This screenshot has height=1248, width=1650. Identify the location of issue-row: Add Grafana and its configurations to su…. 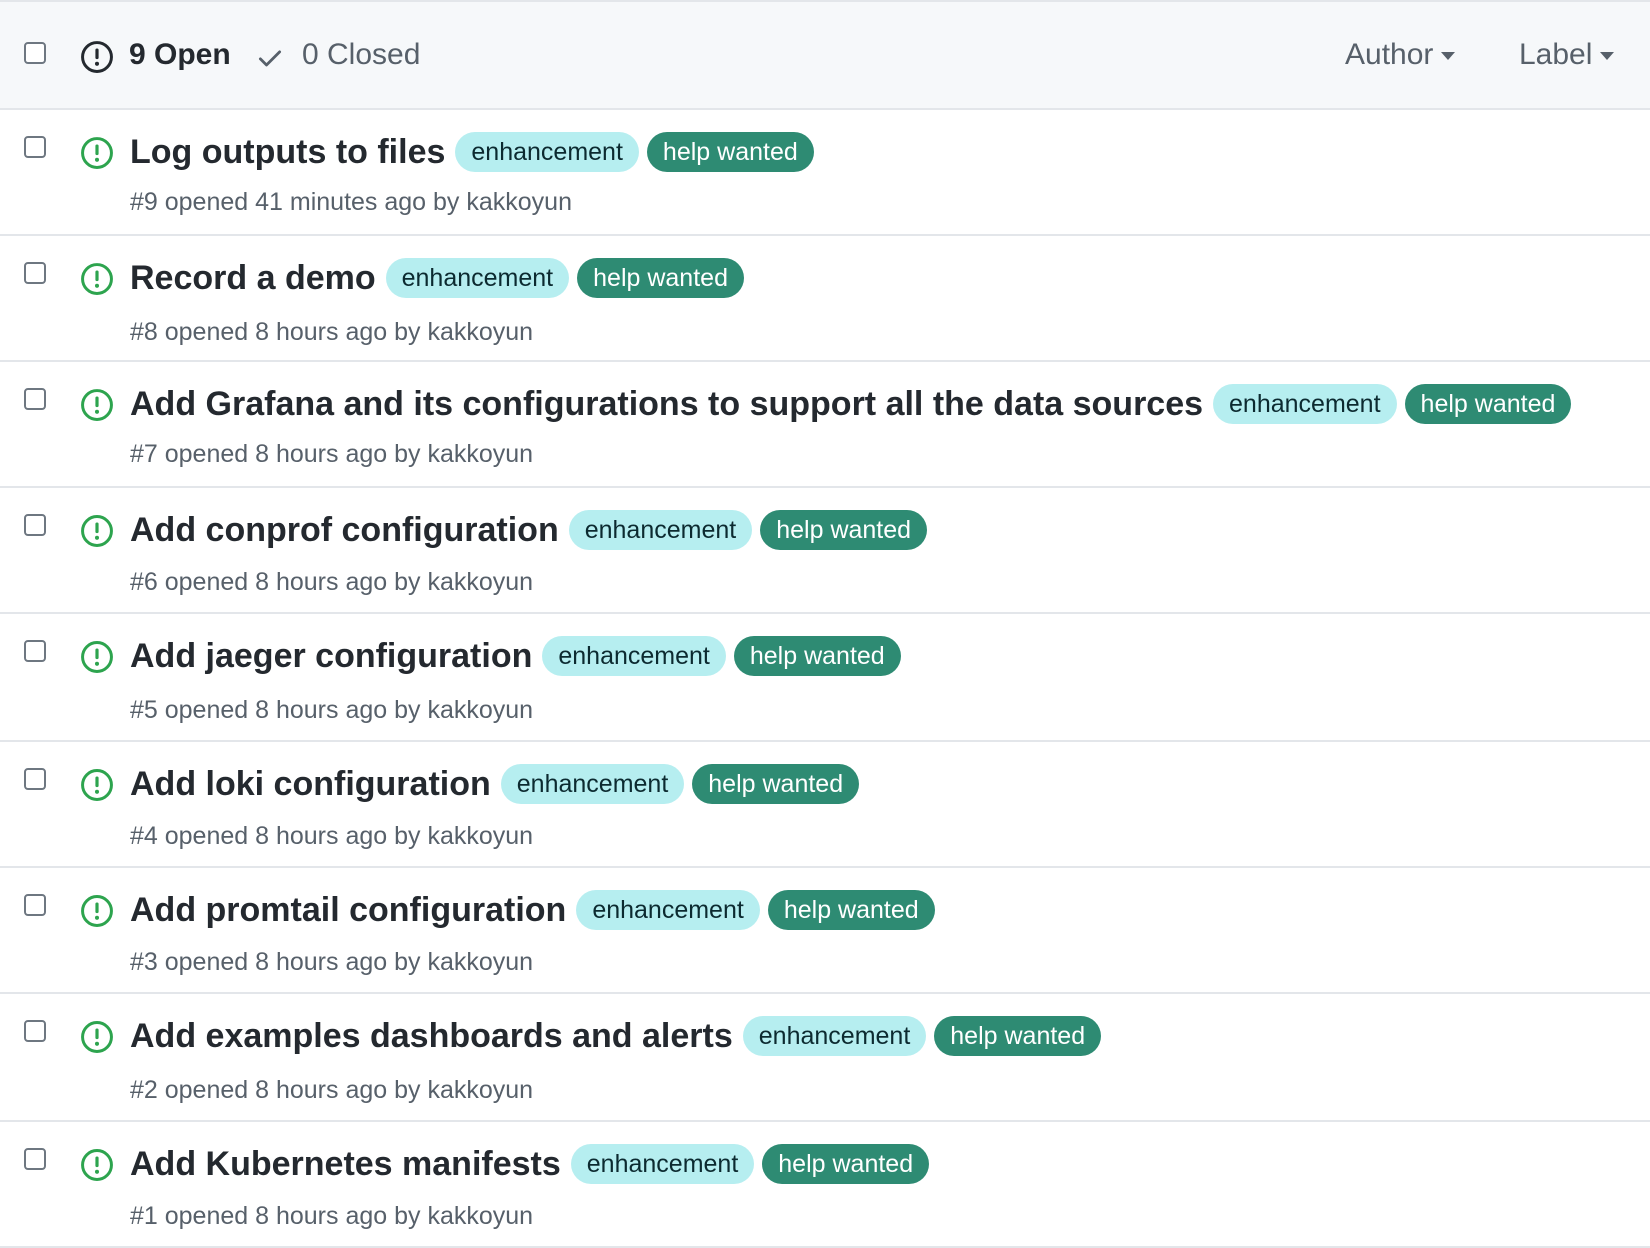
(825, 425).